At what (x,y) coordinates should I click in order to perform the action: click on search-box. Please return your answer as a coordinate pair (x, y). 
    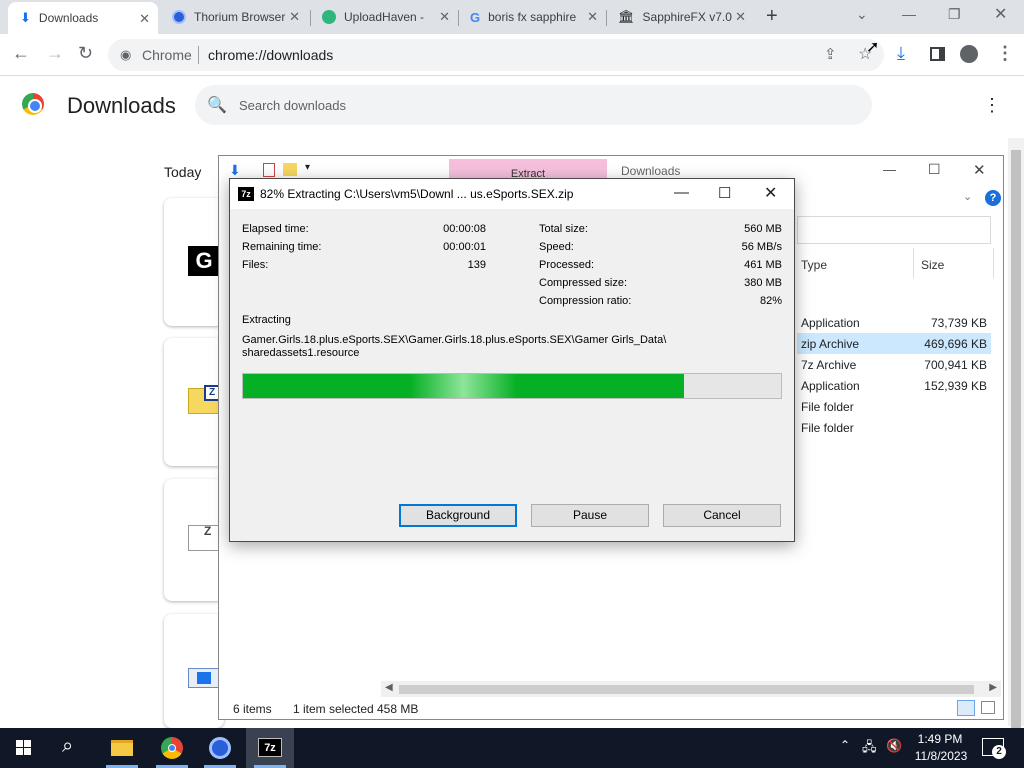
    Looking at the image, I should click on (894, 230).